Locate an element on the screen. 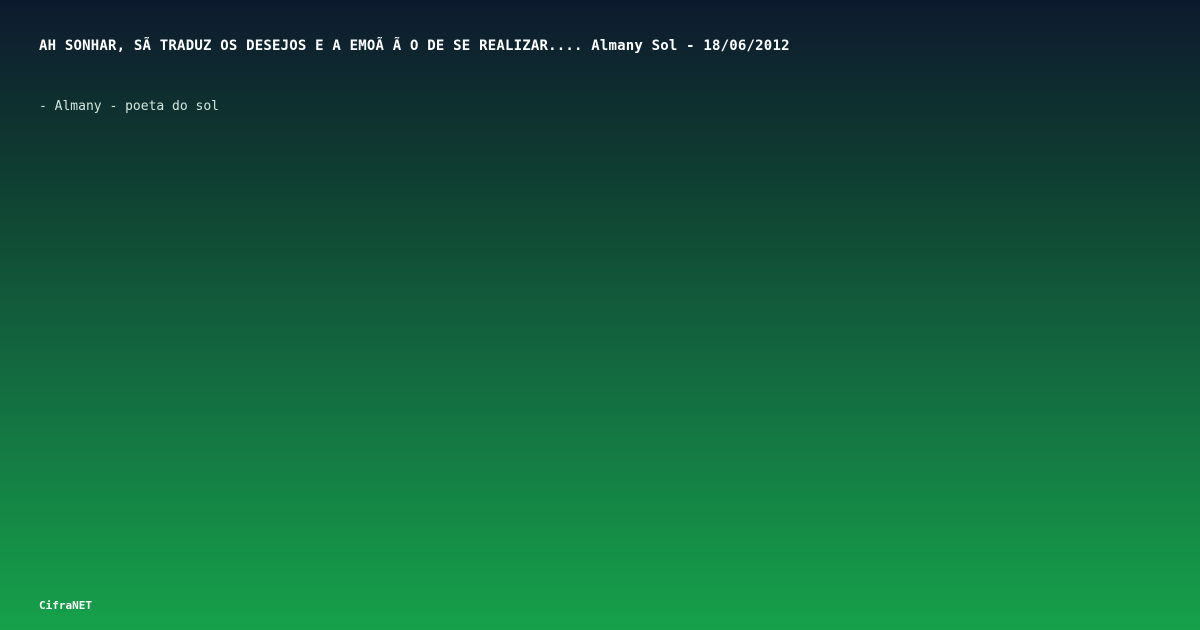 The width and height of the screenshot is (1200, 630). artist-byline: - Almany - poeta do sol is located at coordinates (129, 106).